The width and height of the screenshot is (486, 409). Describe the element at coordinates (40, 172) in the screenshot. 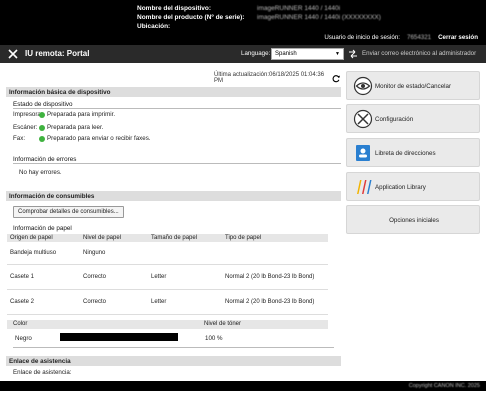

I see `error-info-value: No hay errores.` at that location.